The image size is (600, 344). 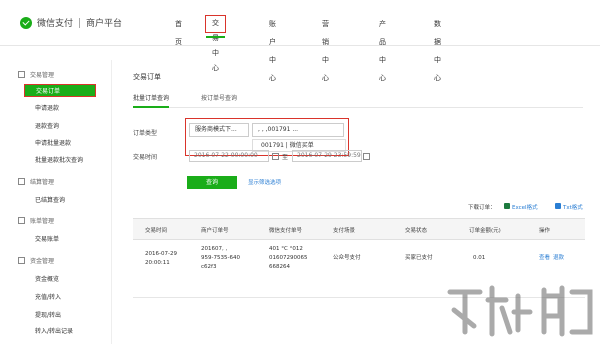 What do you see at coordinates (178, 30) in the screenshot?
I see `nav-home: 首页` at bounding box center [178, 30].